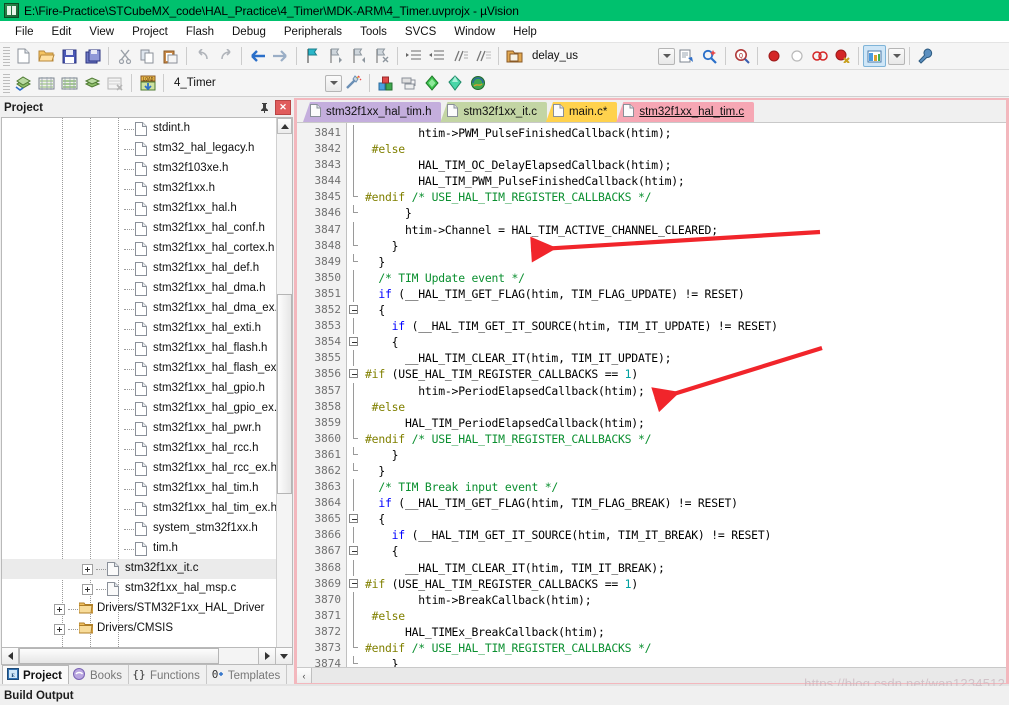  Describe the element at coordinates (245, 83) in the screenshot. I see `target-selector: 4_Timer` at that location.